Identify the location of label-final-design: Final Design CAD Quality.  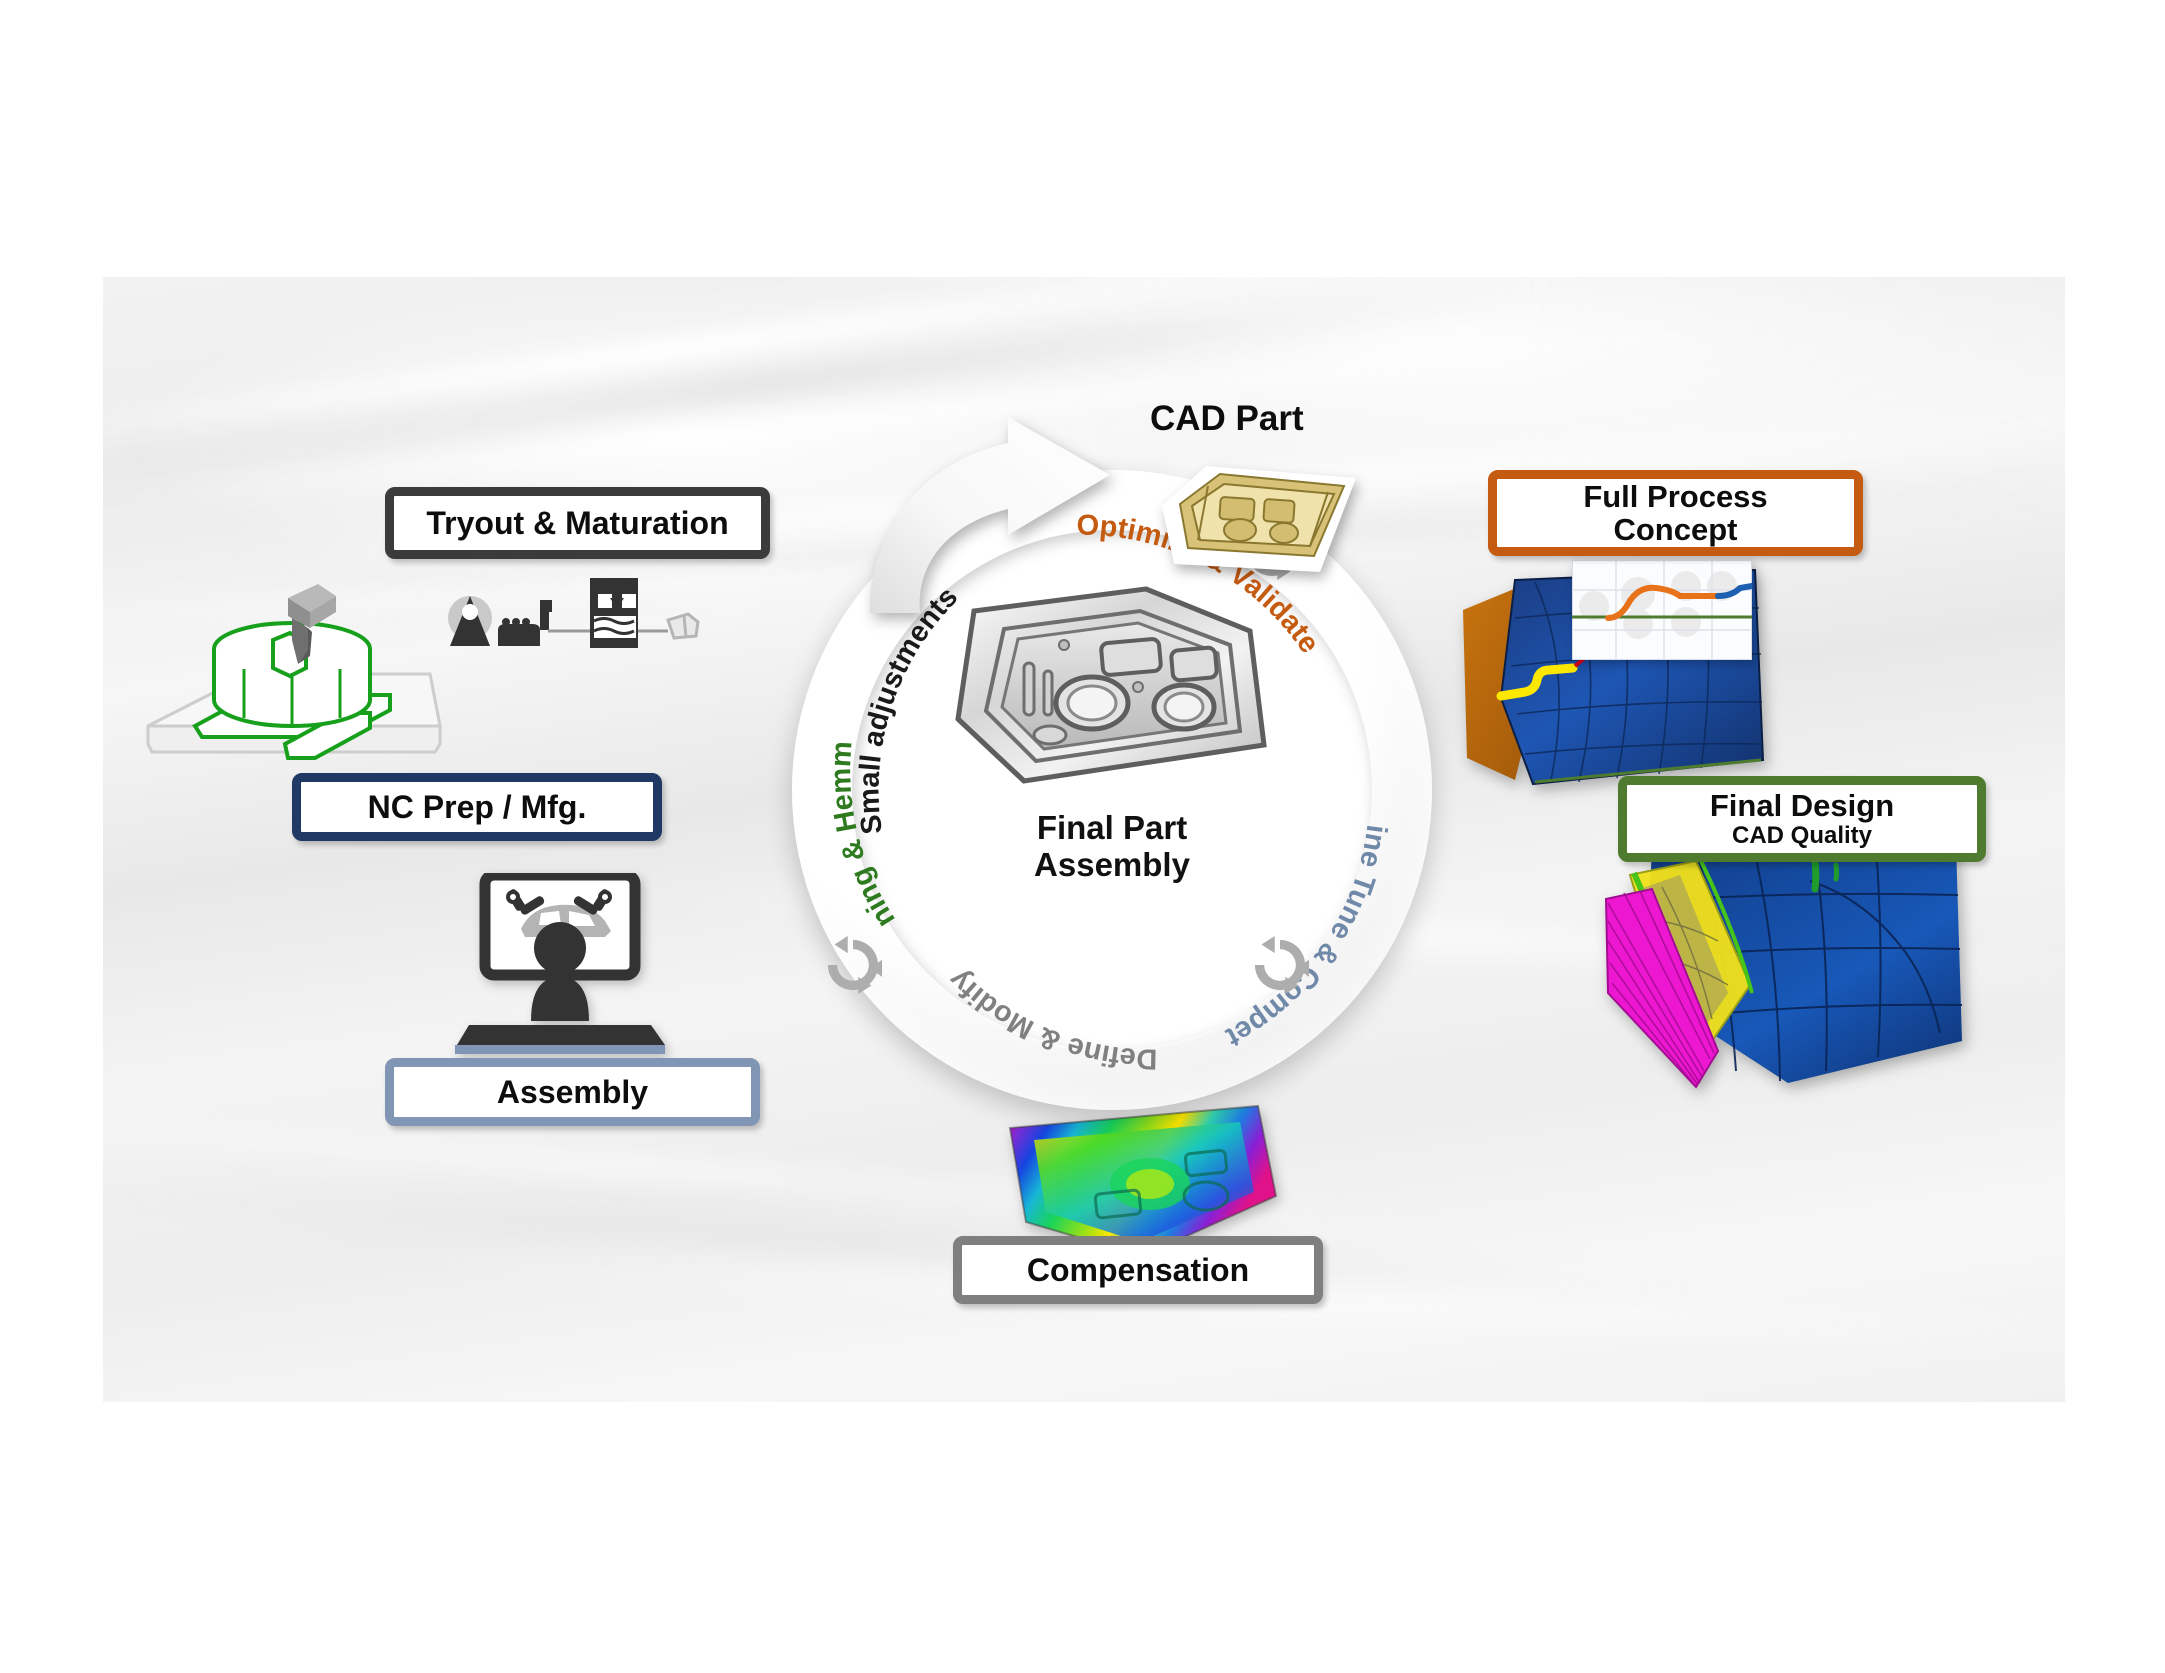
(1802, 819).